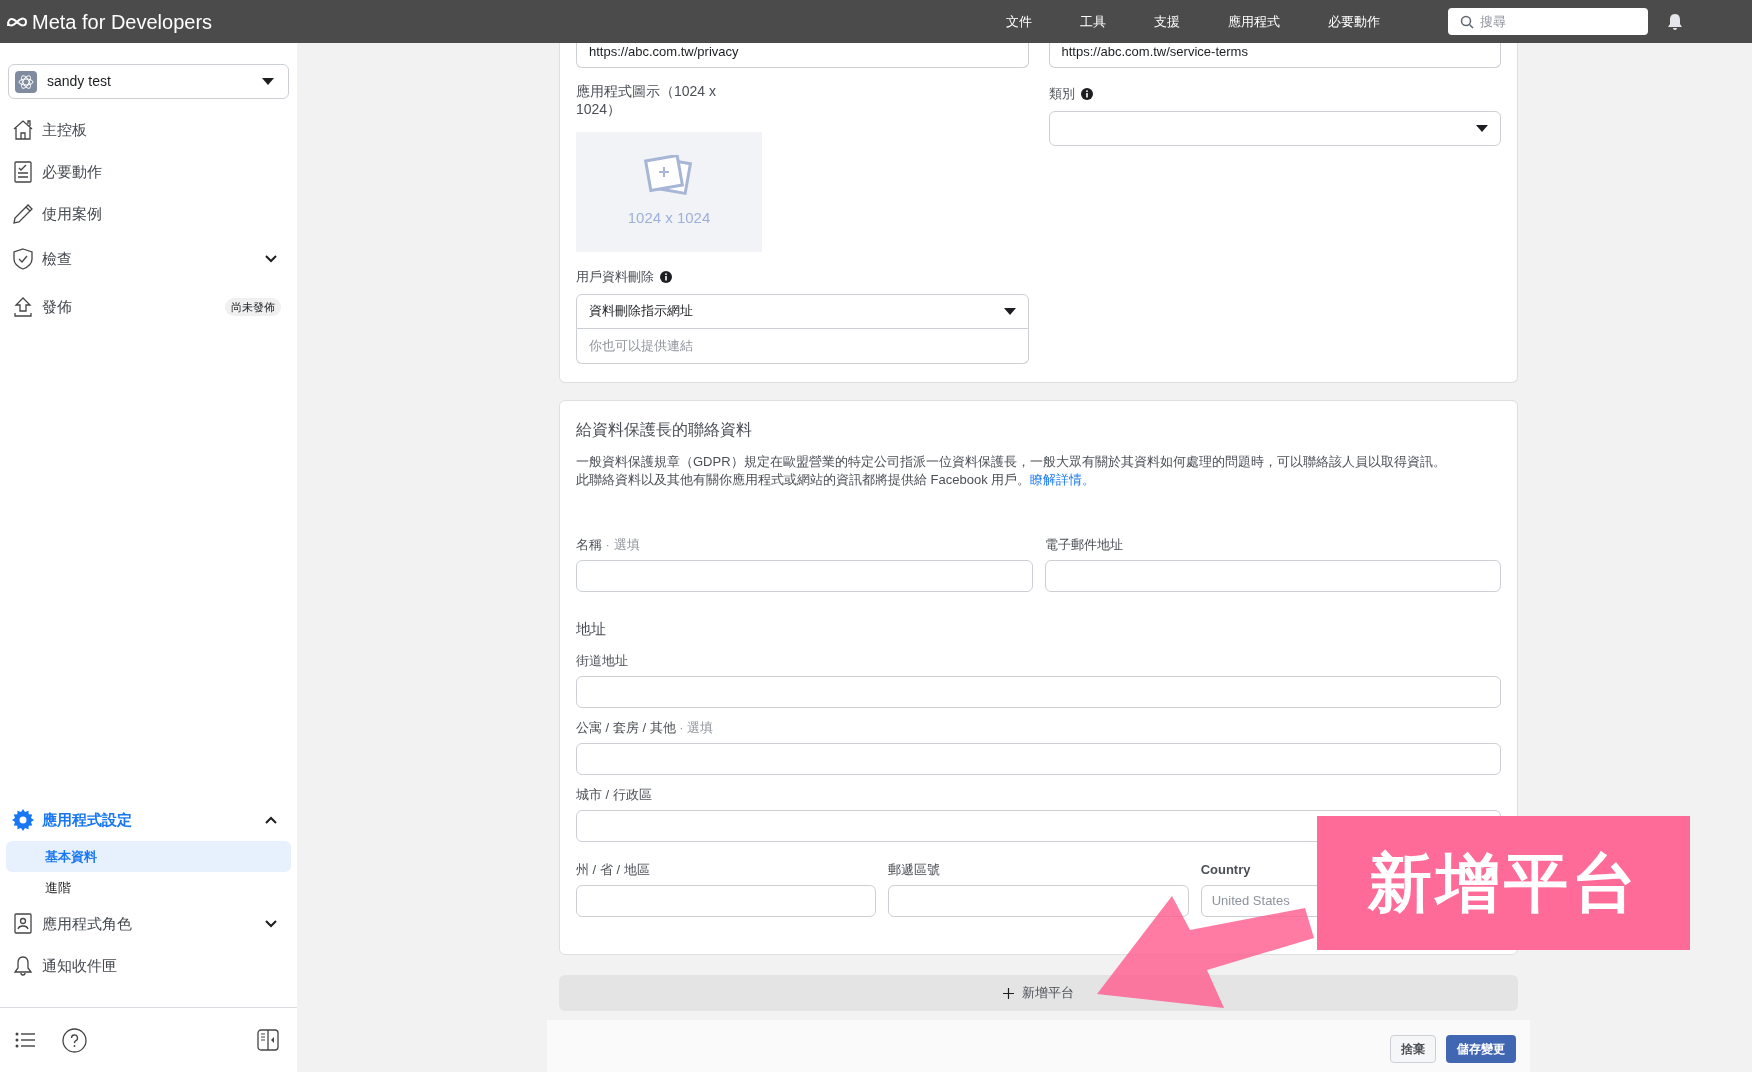  What do you see at coordinates (602, 660) in the screenshot?
I see `field-label: 街道地址` at bounding box center [602, 660].